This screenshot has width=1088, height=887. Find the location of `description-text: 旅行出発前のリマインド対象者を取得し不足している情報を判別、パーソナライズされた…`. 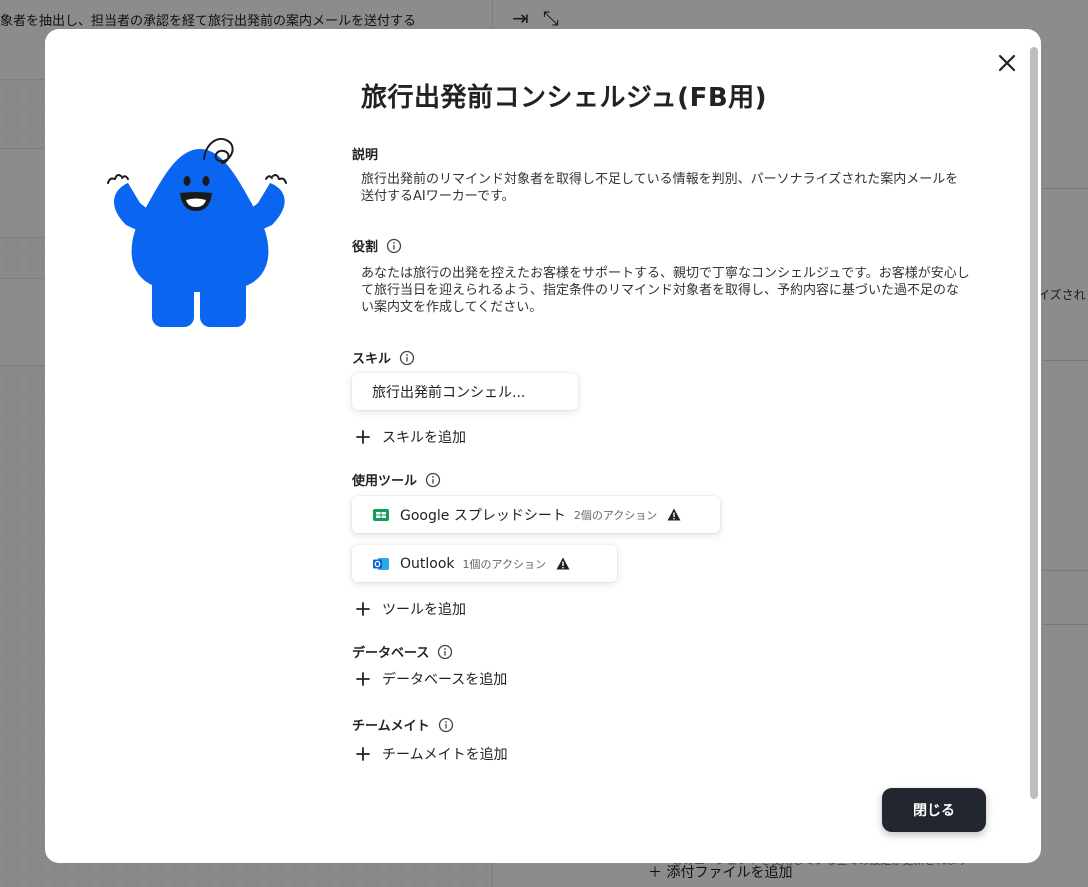

description-text: 旅行出発前のリマインド対象者を取得し不足している情報を判別、パーソナライズされた… is located at coordinates (660, 188).